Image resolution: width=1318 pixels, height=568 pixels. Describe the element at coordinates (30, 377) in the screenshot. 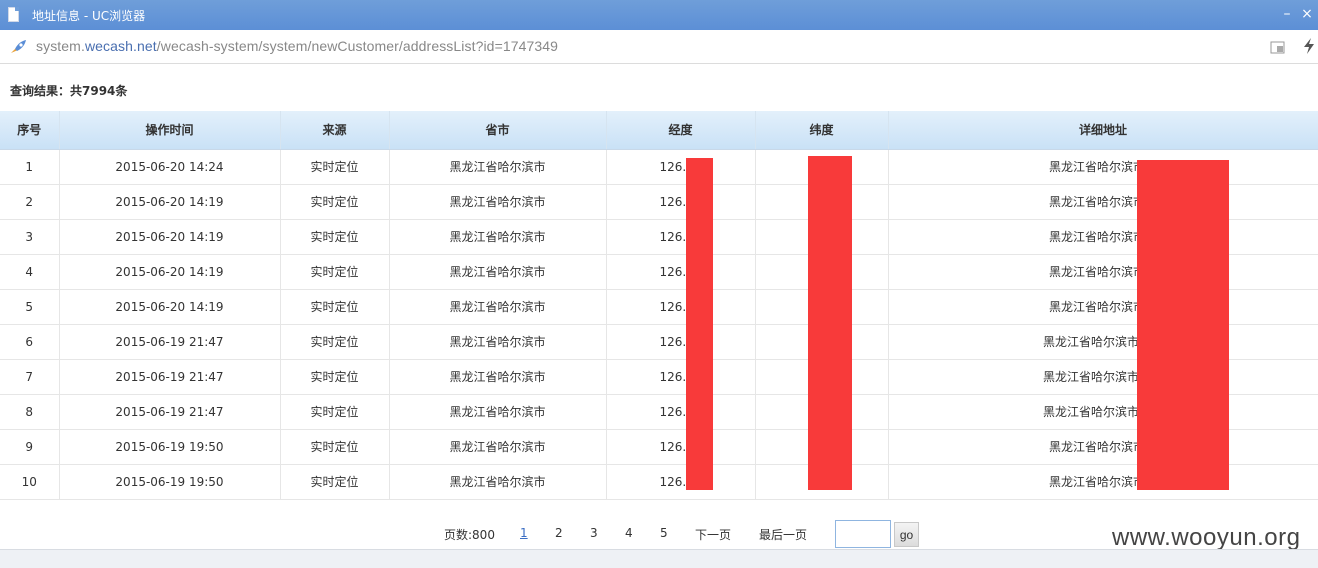

I see `cell-no: 7` at that location.